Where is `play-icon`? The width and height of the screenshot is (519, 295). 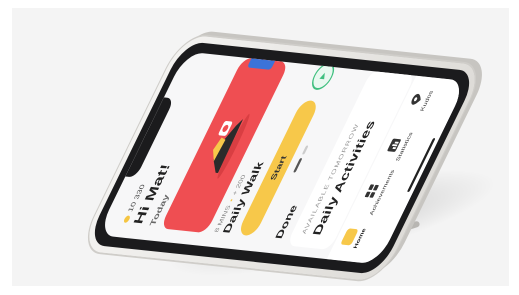 play-icon is located at coordinates (322, 76).